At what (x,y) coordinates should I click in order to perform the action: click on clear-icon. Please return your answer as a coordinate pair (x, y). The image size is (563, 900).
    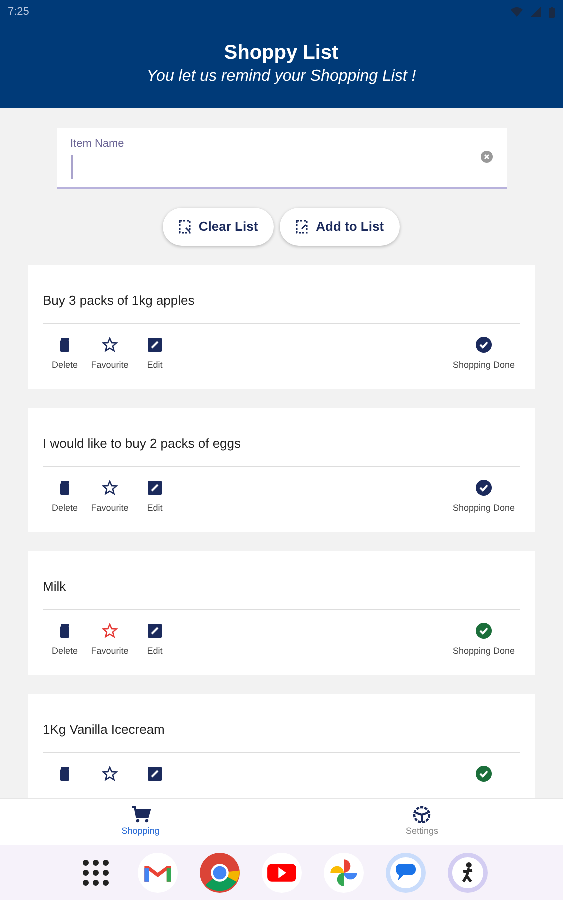
    Looking at the image, I should click on (486, 157).